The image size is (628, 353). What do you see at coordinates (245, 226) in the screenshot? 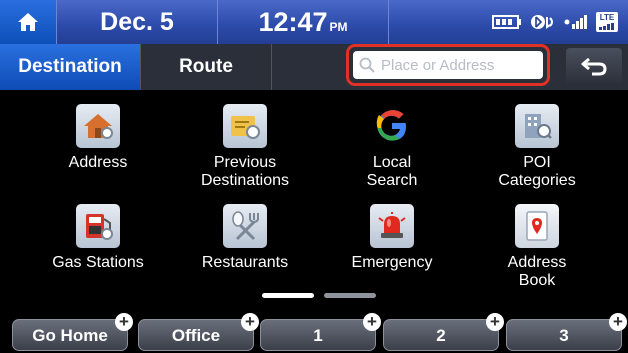
I see `spoon-fork-icon` at bounding box center [245, 226].